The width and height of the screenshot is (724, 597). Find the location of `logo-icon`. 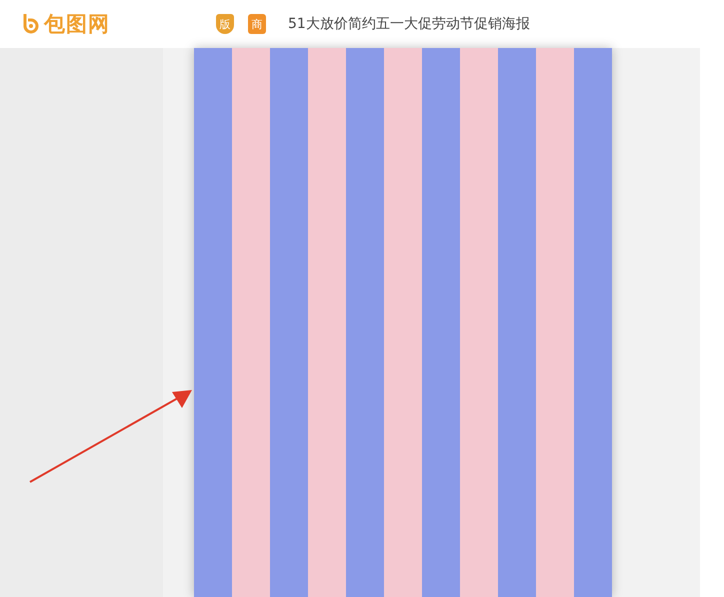

logo-icon is located at coordinates (31, 24).